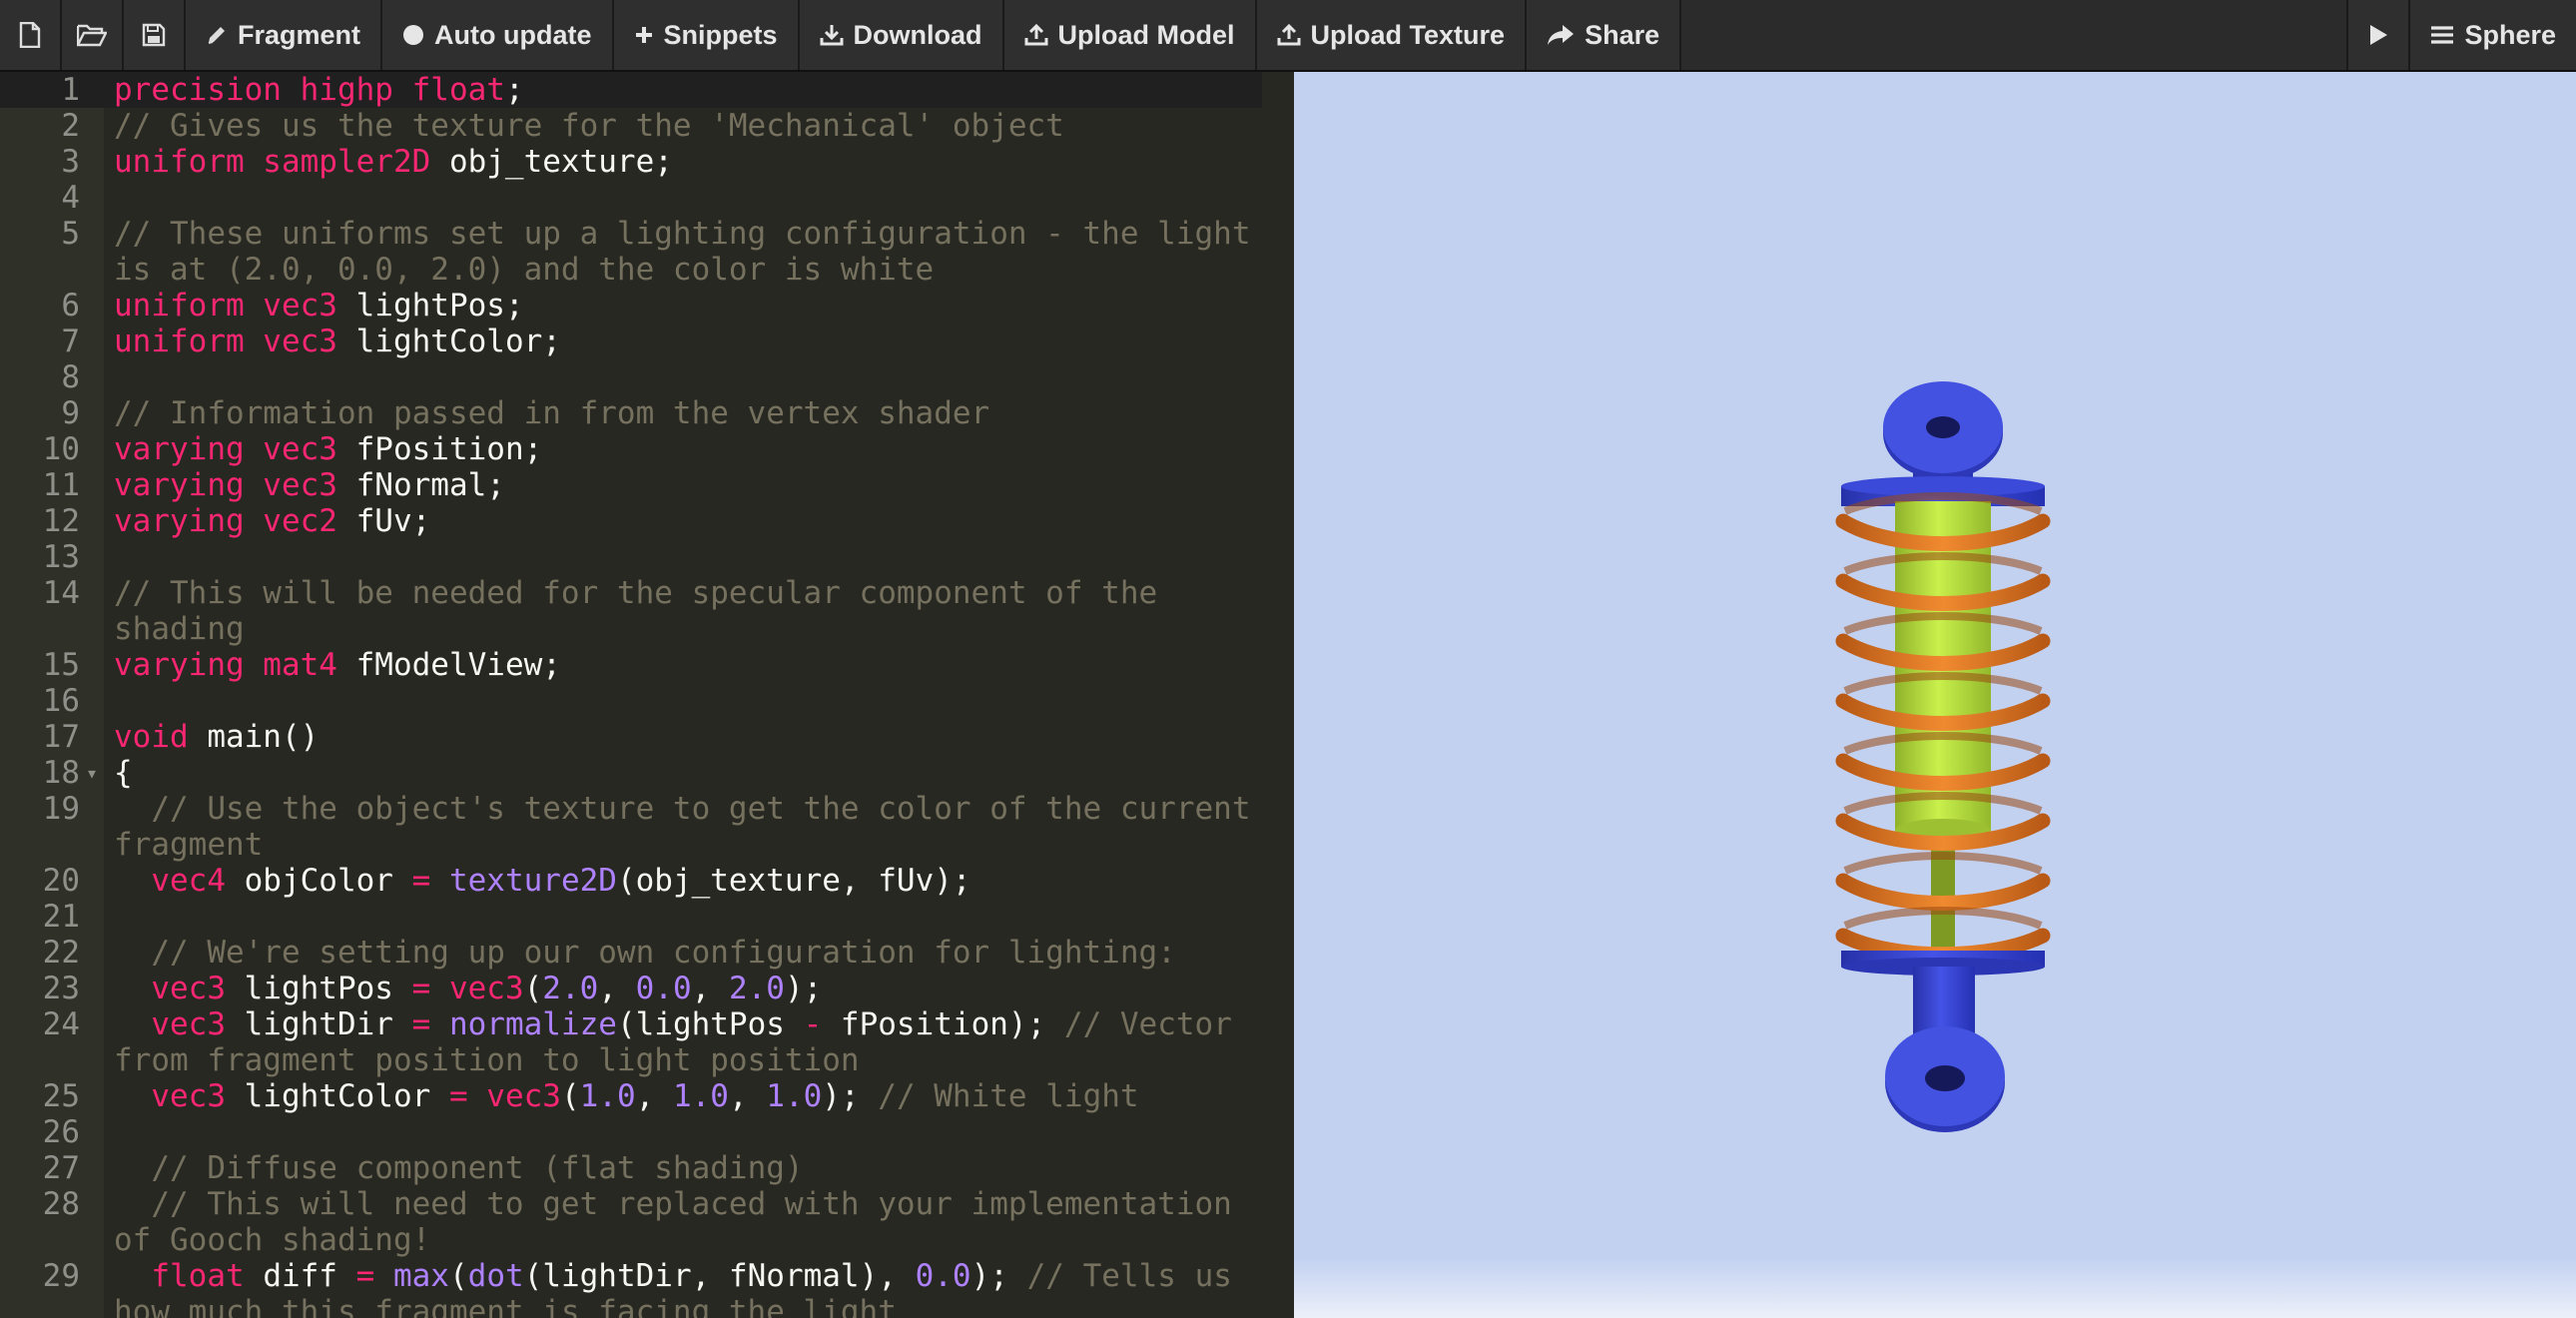 The width and height of the screenshot is (2576, 1318). Describe the element at coordinates (198, 1276) in the screenshot. I see `code-token: float` at that location.